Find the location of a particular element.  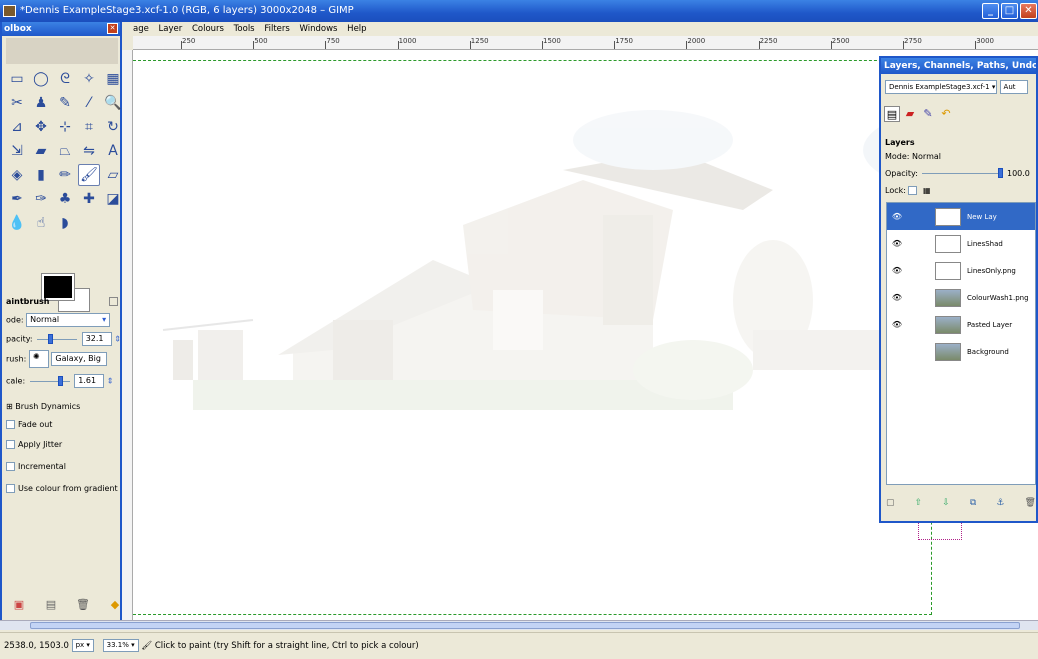

clone-icon: ♣ is located at coordinates (65, 199).